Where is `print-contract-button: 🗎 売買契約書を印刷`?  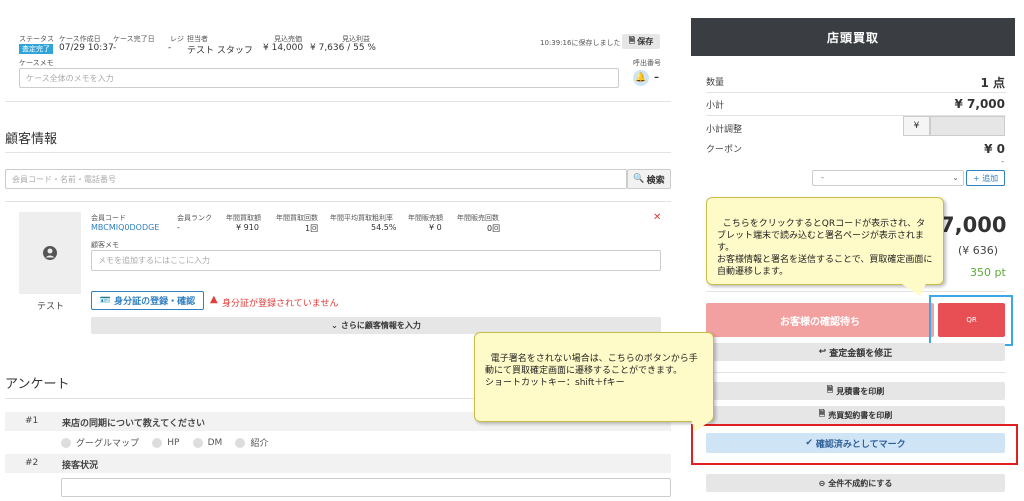 print-contract-button: 🗎 売買契約書を印刷 is located at coordinates (855, 415).